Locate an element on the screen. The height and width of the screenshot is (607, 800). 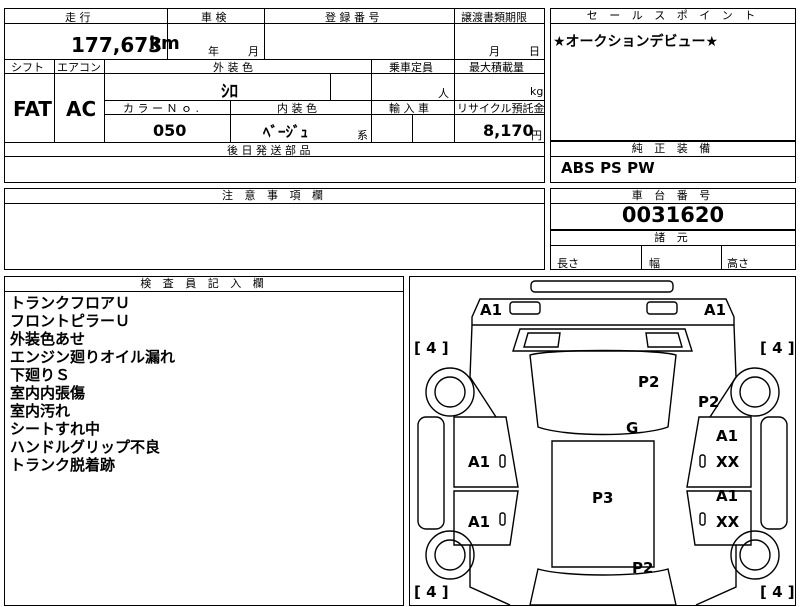
wheel-rear-left-shape is located at coordinates (450, 555).